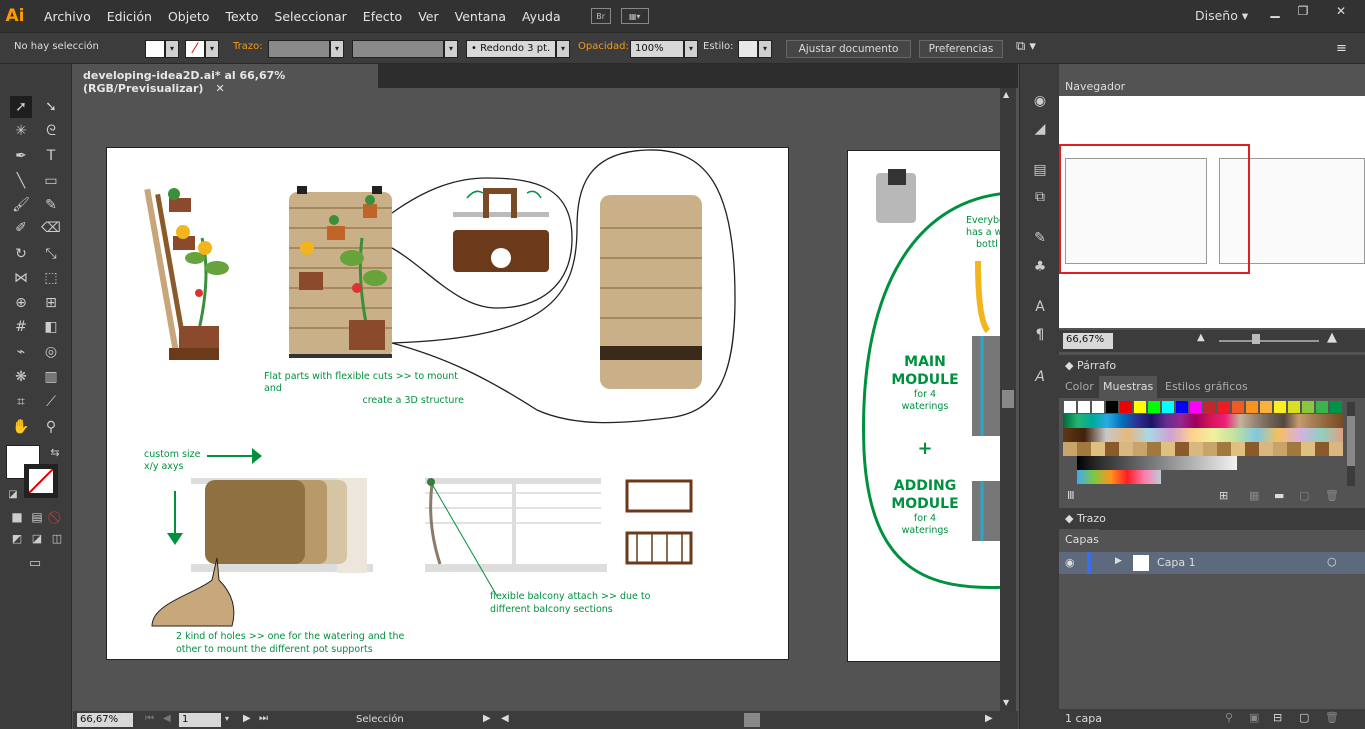  What do you see at coordinates (487, 718) in the screenshot?
I see `status-menu-icon: ▶` at bounding box center [487, 718].